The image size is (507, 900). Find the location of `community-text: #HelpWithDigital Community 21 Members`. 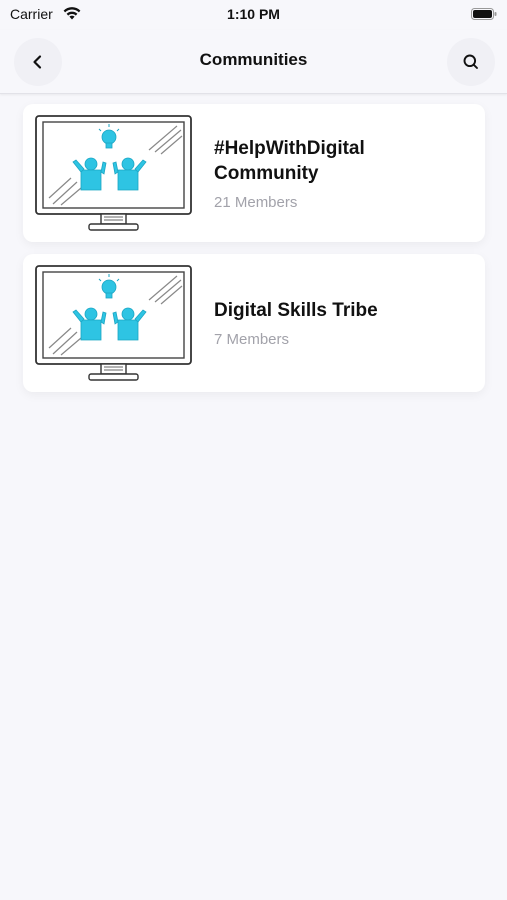

community-text: #HelpWithDigital Community 21 Members is located at coordinates (342, 173).